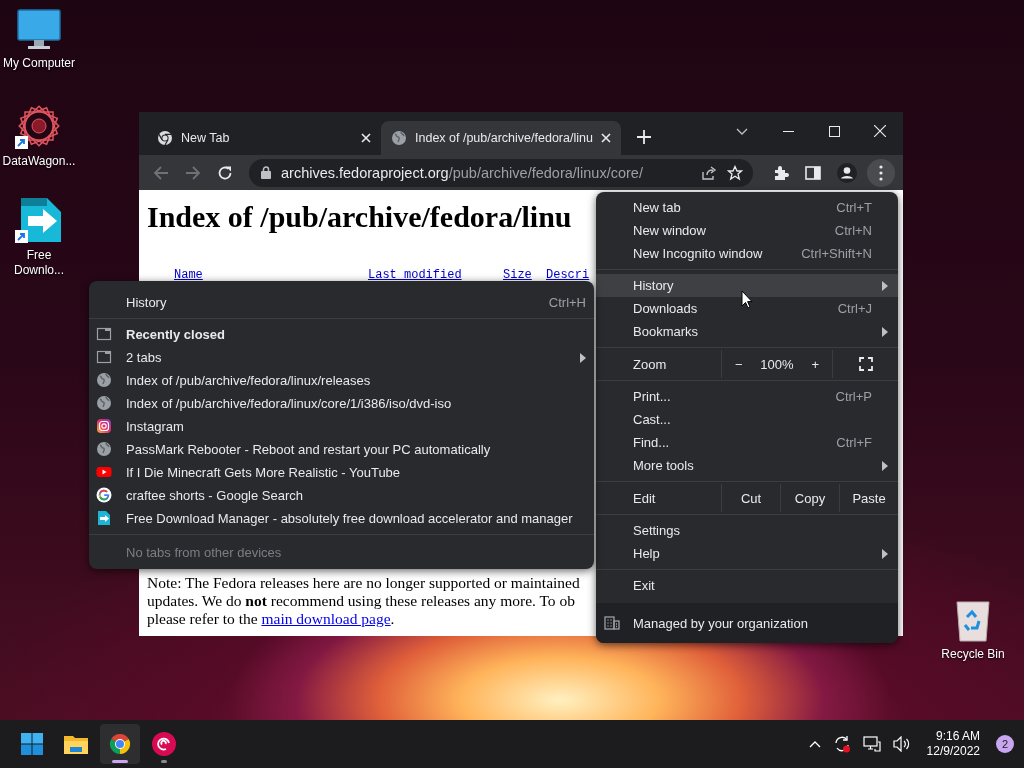 This screenshot has height=768, width=1024. Describe the element at coordinates (104, 495) in the screenshot. I see `google-logo-icon` at that location.